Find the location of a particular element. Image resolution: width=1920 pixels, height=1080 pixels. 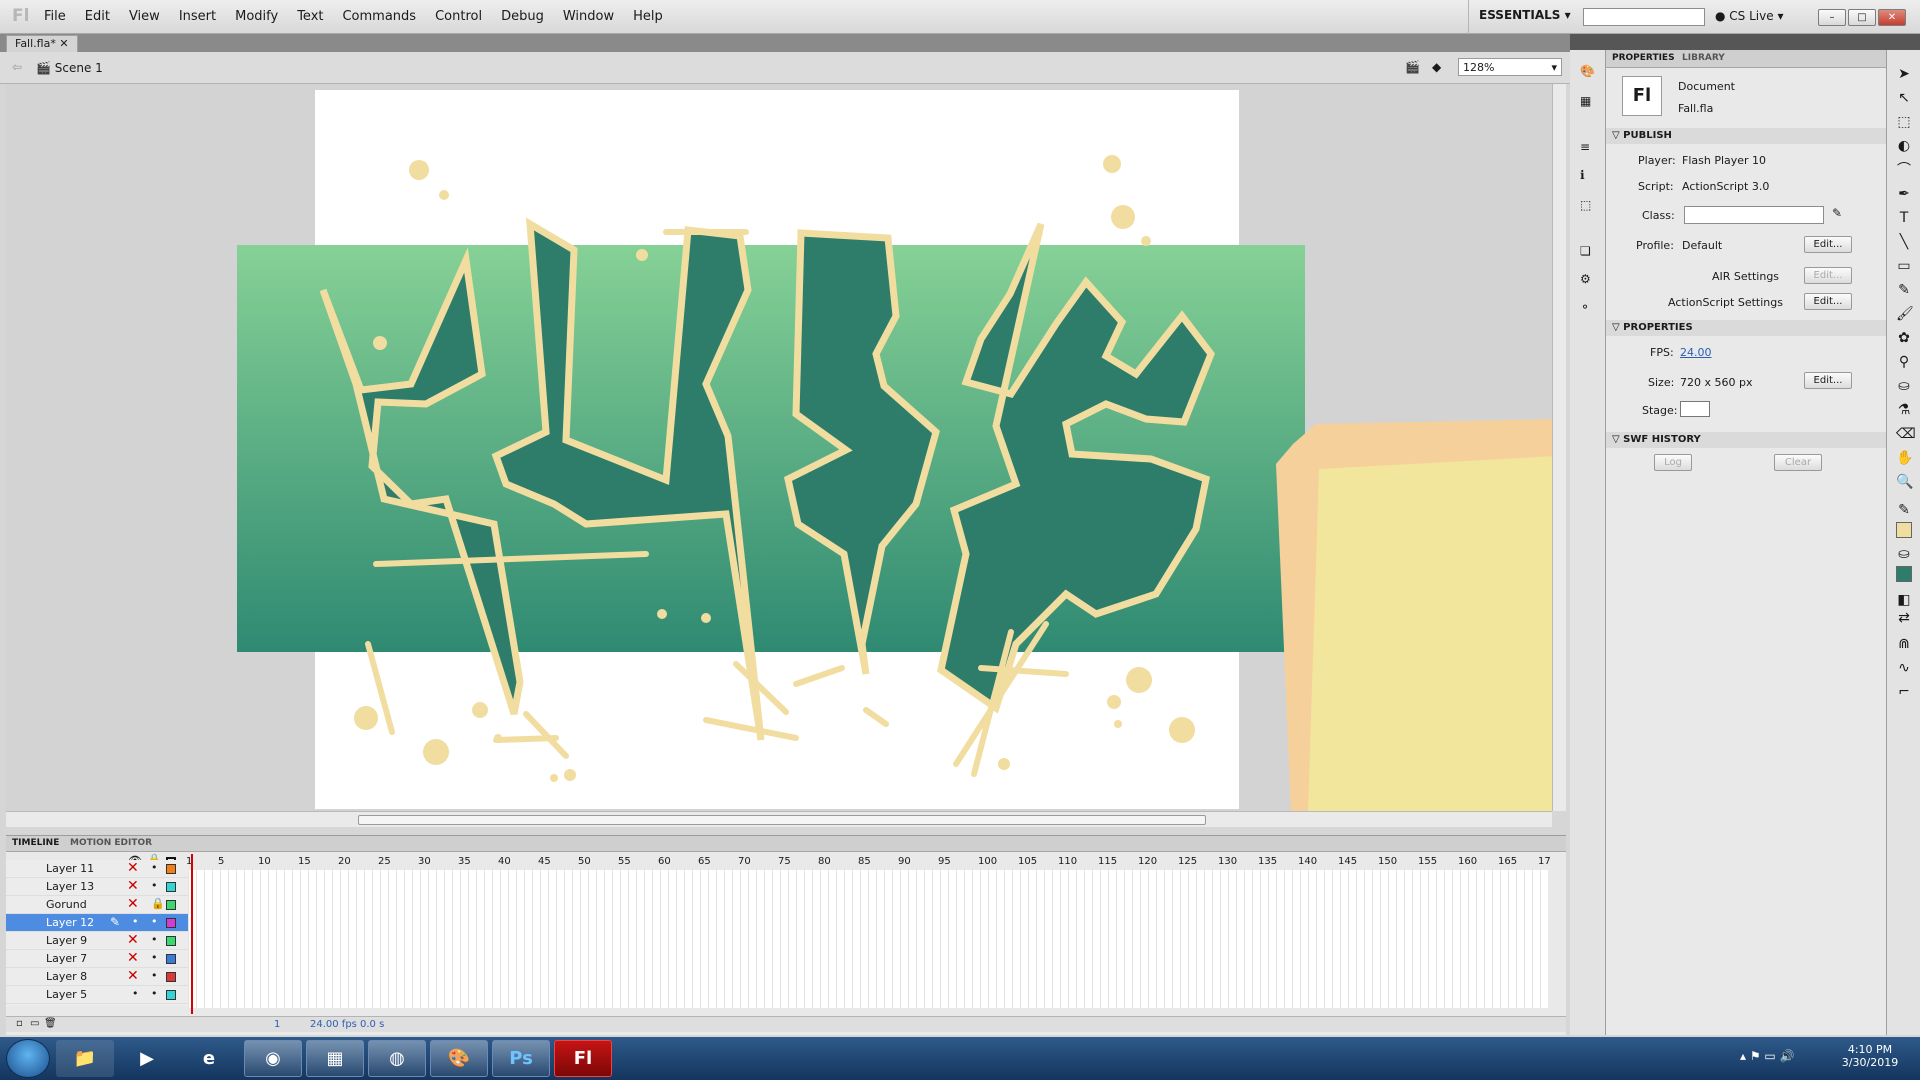

tab-motion-editor: MOTION EDITOR is located at coordinates (111, 843).